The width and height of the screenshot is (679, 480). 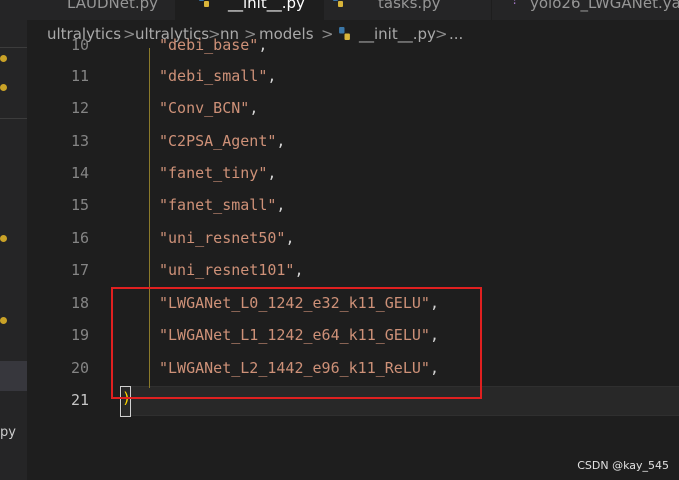 I want to click on string-literal: "uni_resnet50", so click(x=222, y=238).